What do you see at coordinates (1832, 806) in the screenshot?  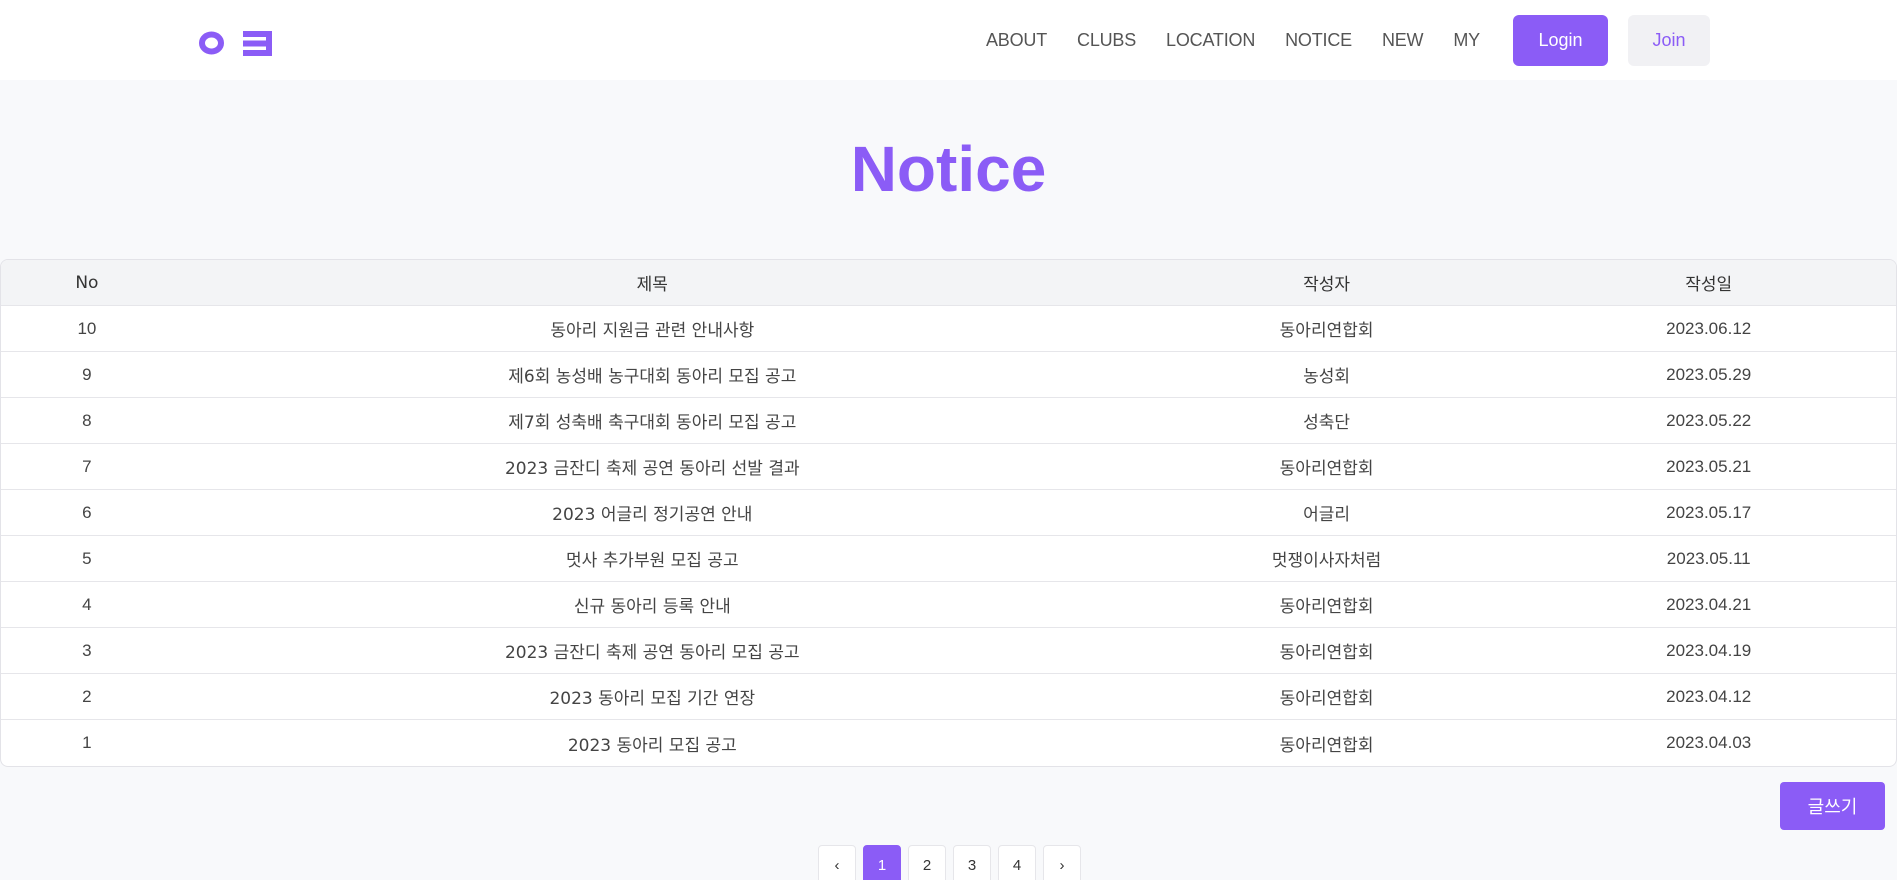 I see `write-button: 글쓰기` at bounding box center [1832, 806].